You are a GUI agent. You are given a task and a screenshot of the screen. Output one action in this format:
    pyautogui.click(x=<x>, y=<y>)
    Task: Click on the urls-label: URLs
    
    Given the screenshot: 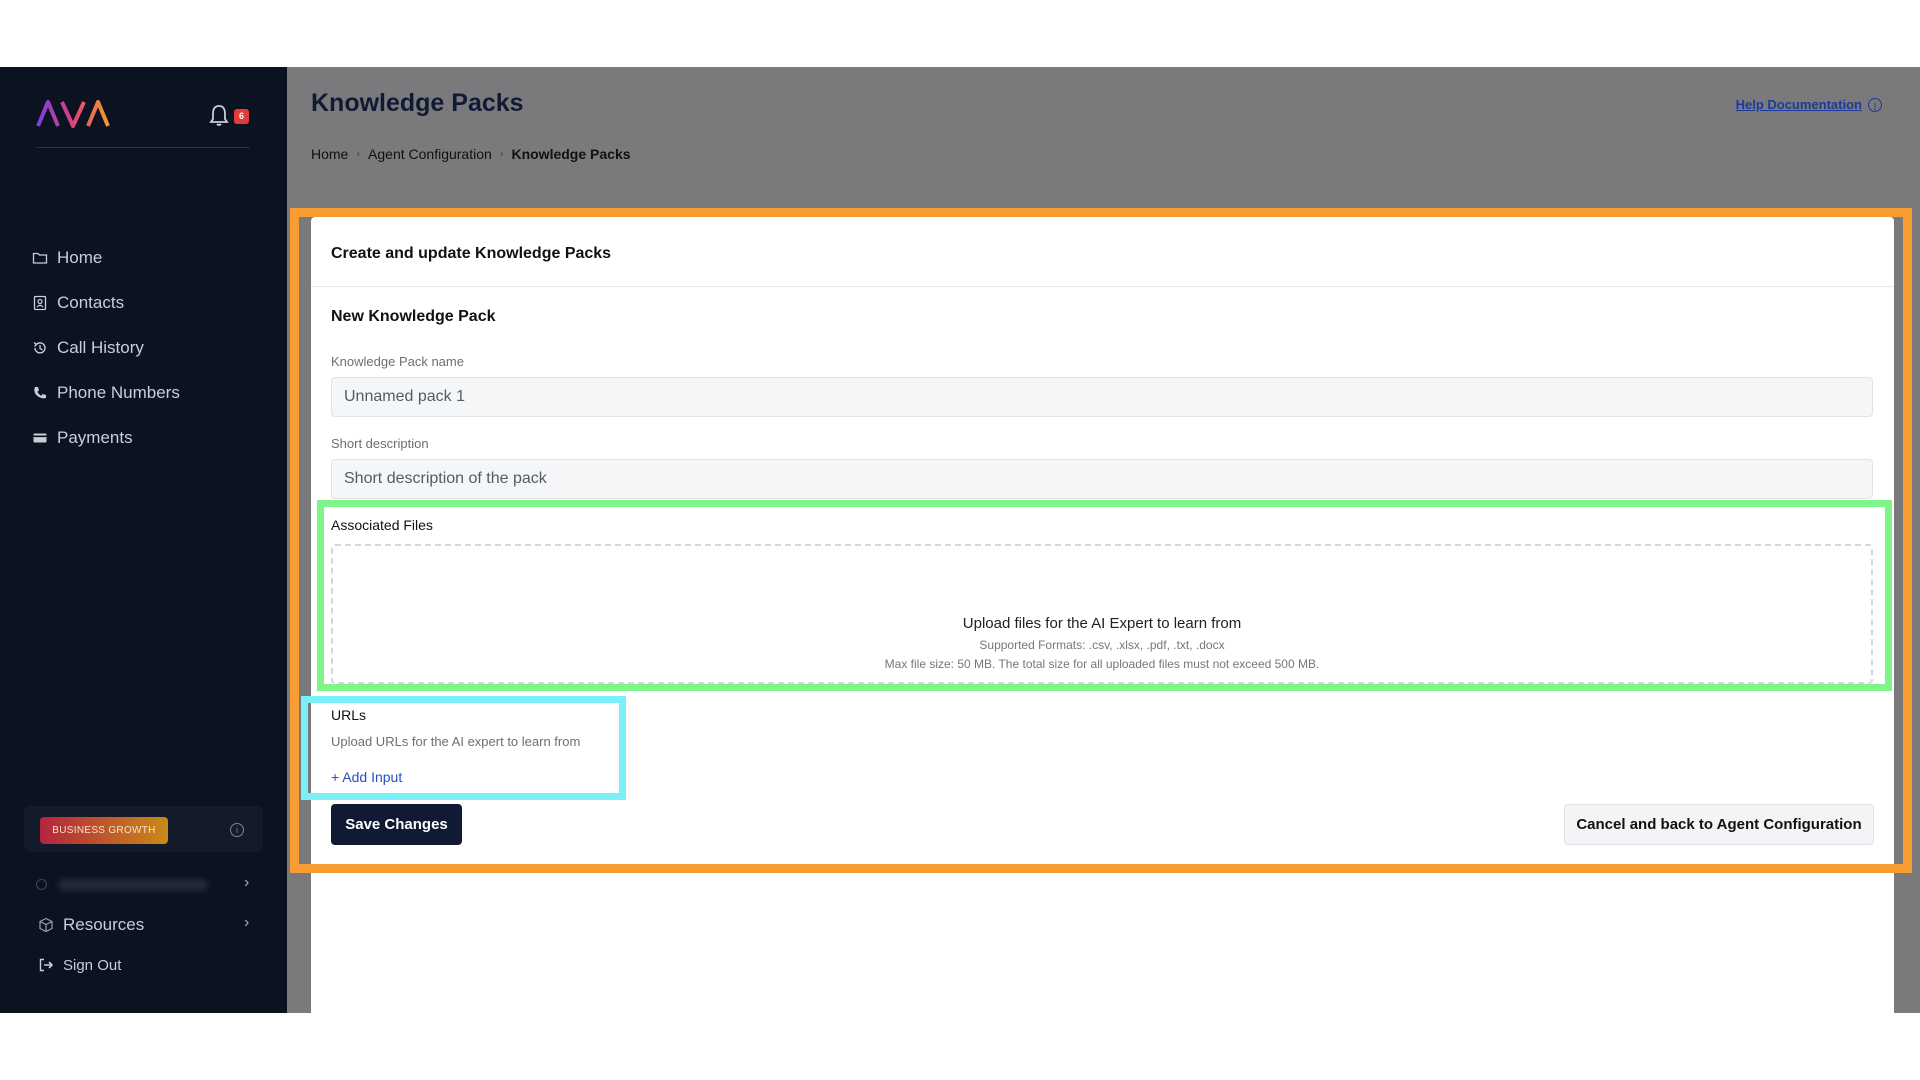 What is the action you would take?
    pyautogui.click(x=349, y=715)
    